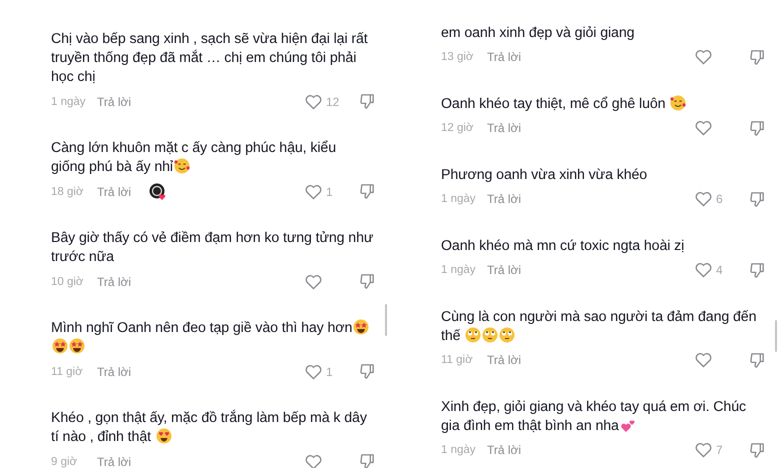 The height and width of the screenshot is (468, 780). I want to click on comment-time: 13 giờ, so click(457, 57).